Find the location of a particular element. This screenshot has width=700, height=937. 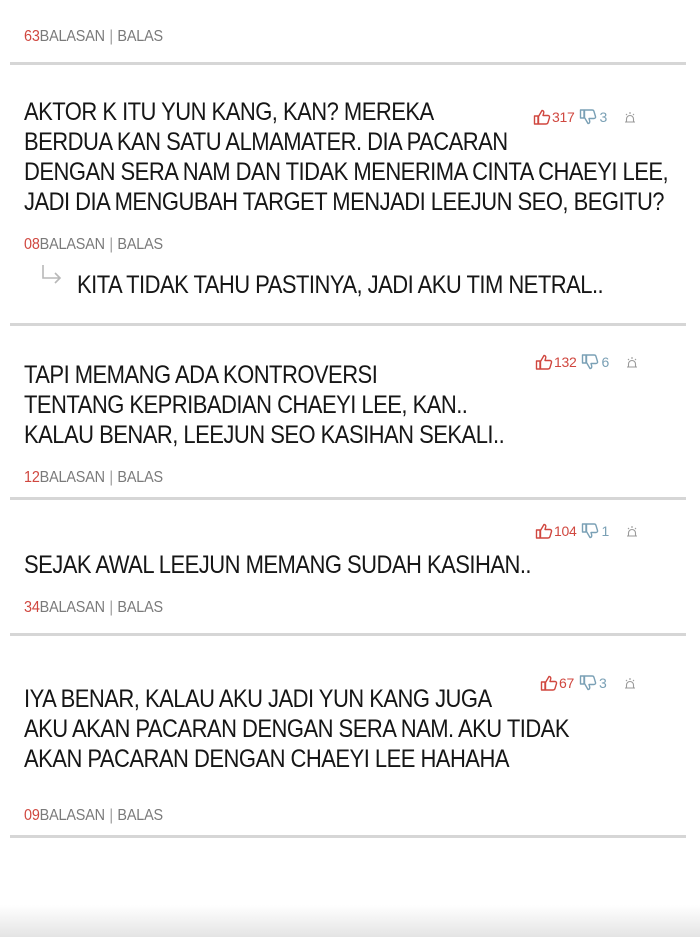

replies-row: 12BALASAN | BALAS is located at coordinates (93, 478).